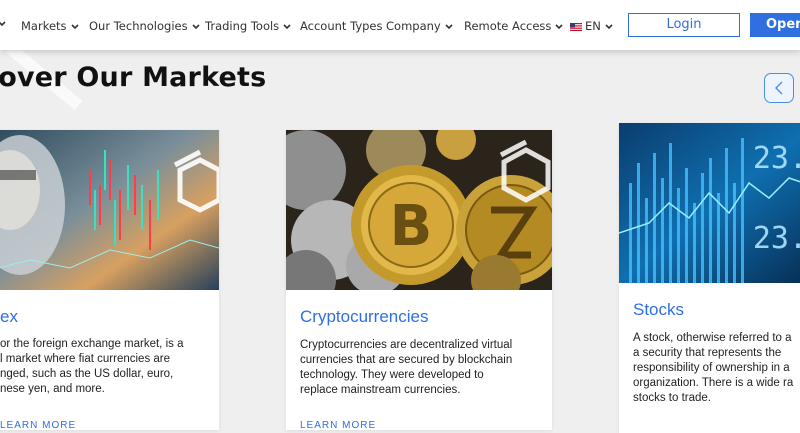  I want to click on nav-item-label: Markets, so click(44, 26).